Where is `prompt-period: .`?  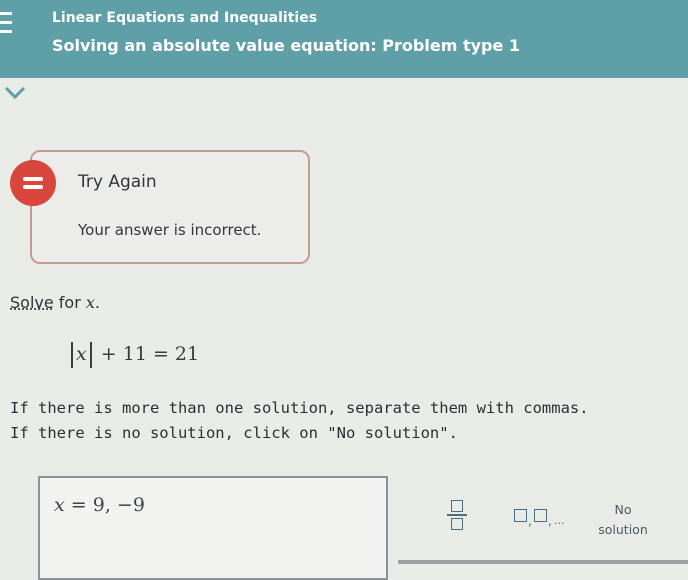 prompt-period: . is located at coordinates (97, 302).